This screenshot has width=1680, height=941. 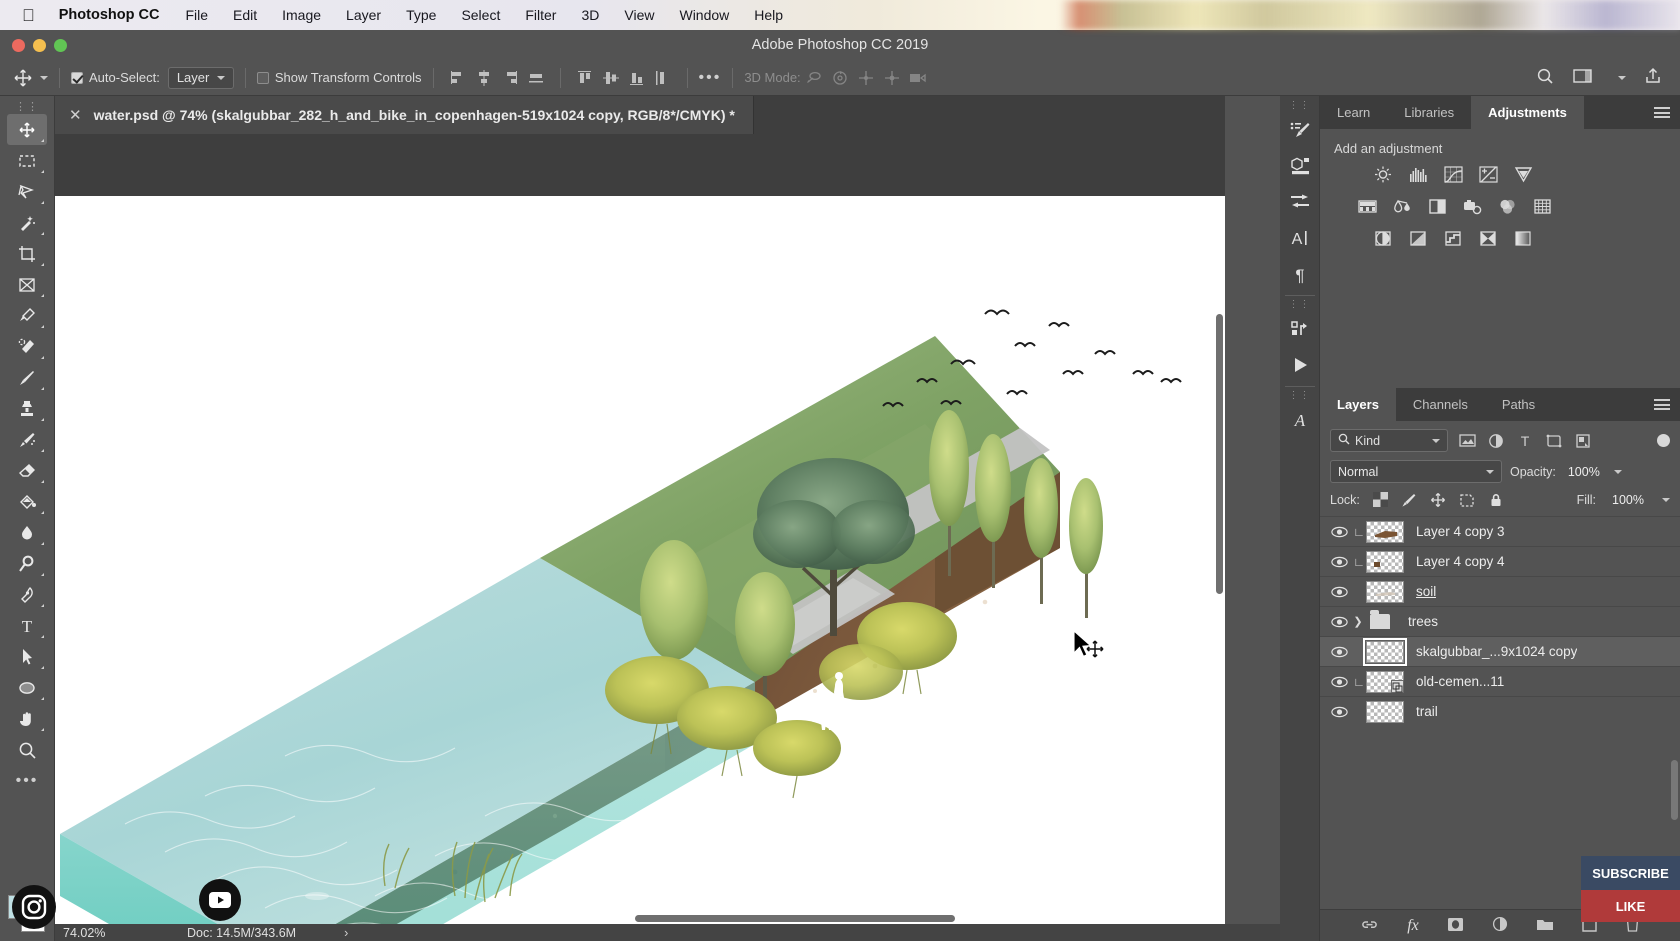 I want to click on new-group-icon, so click(x=1545, y=925).